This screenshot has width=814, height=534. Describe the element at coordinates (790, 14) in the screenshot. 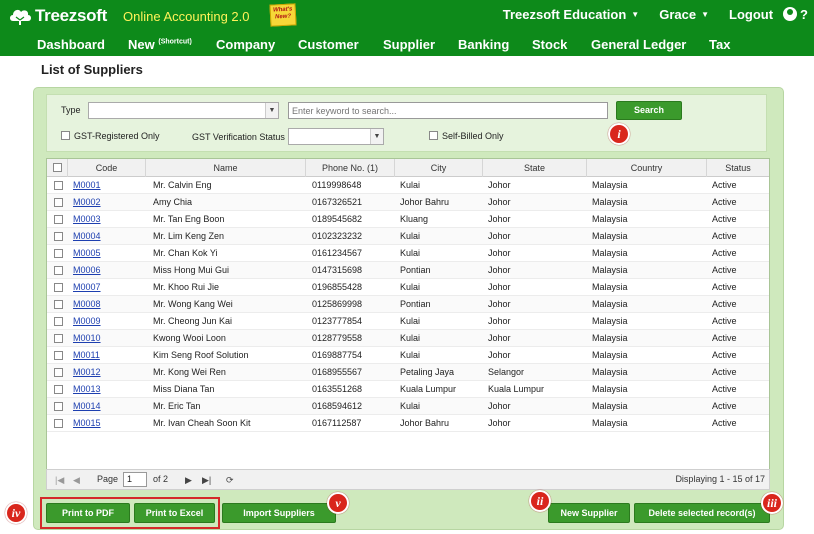

I see `user-profile-icon` at that location.